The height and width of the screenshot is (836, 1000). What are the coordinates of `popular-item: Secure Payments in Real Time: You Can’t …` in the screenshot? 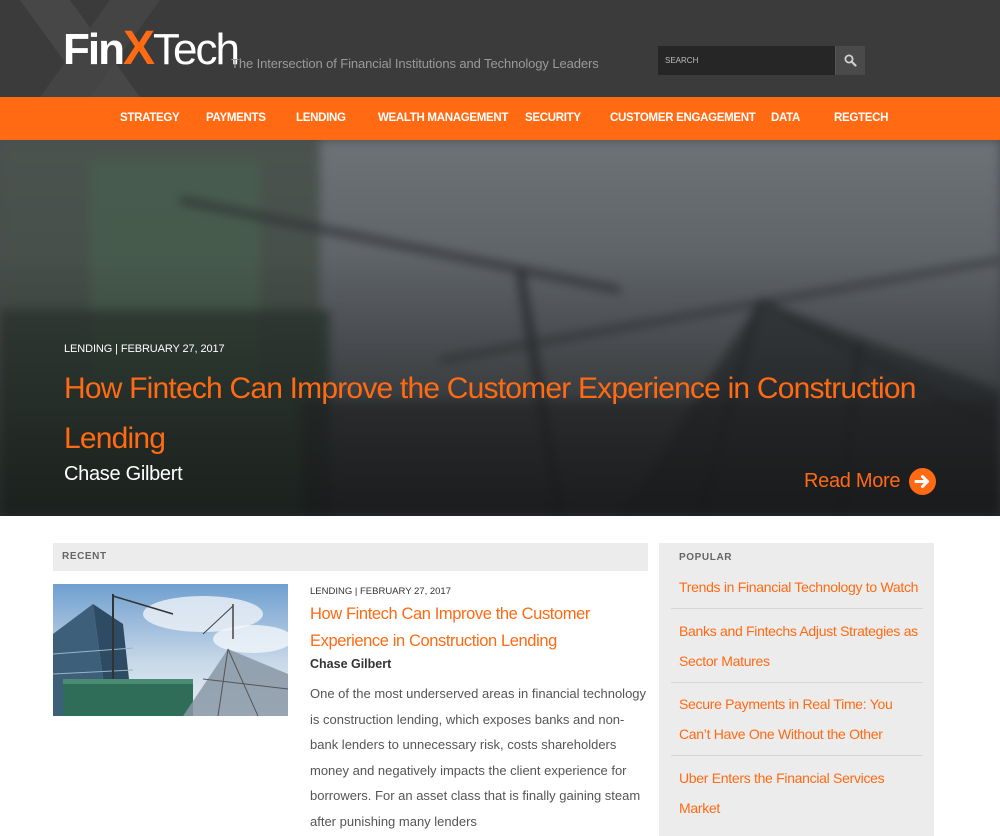 It's located at (801, 719).